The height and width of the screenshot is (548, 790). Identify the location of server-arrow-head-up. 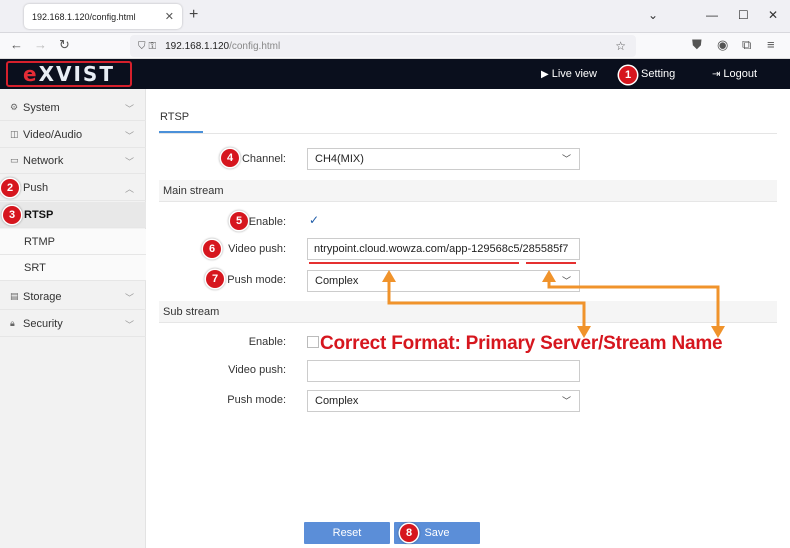
(389, 276).